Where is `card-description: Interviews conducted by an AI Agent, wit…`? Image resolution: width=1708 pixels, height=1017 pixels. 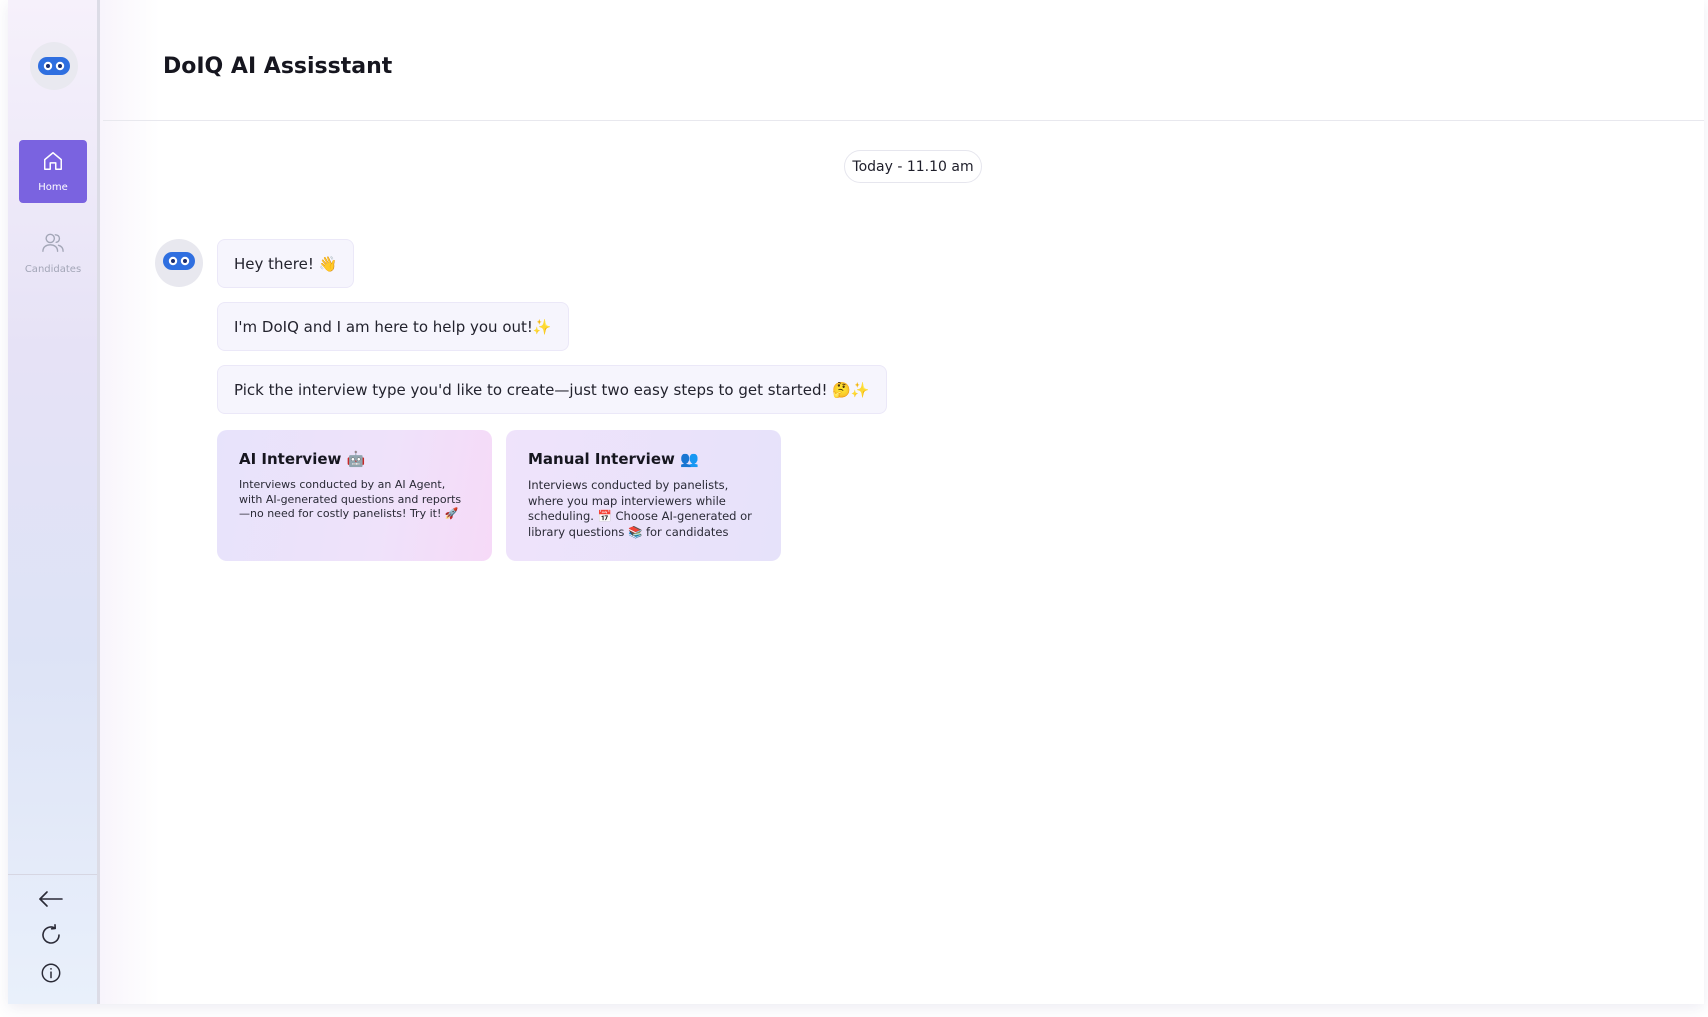
card-description: Interviews conducted by an AI Agent, wit… is located at coordinates (350, 499).